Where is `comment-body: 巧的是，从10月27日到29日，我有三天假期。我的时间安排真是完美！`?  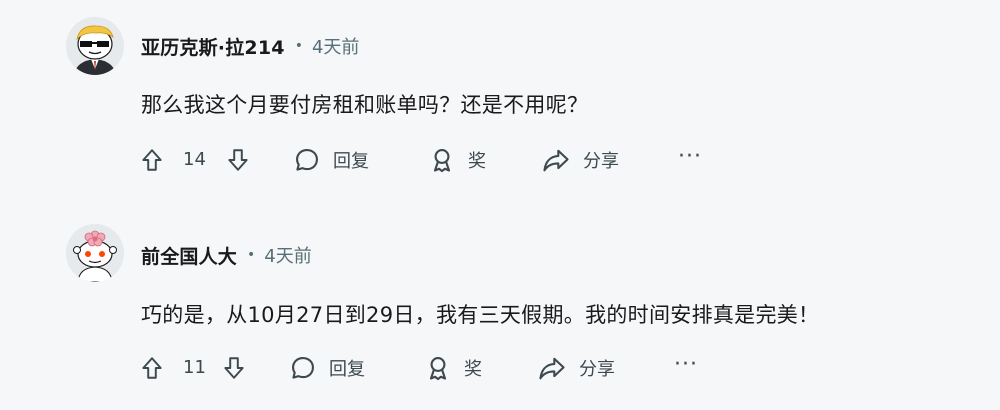 comment-body: 巧的是，从10月27日到29日，我有三天假期。我的时间安排真是完美！ is located at coordinates (480, 315).